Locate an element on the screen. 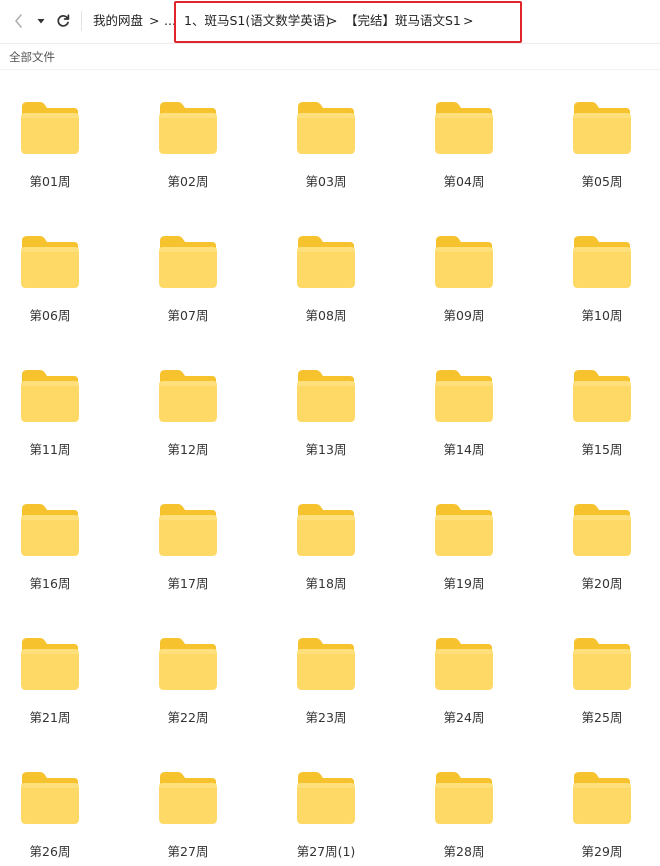 The image size is (660, 866). folder-label: 第17周 is located at coordinates (188, 583).